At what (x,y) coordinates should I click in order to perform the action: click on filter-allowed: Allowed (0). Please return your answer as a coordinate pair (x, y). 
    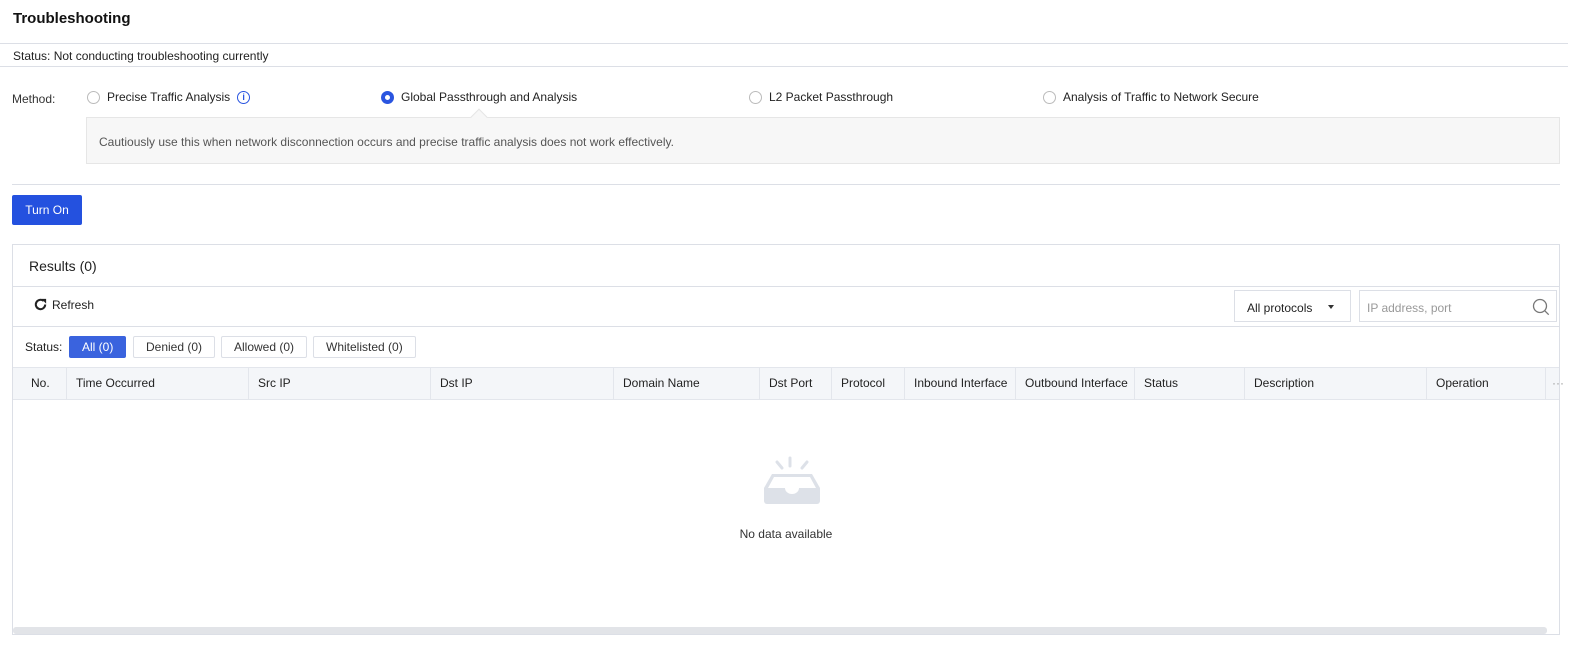
    Looking at the image, I should click on (264, 347).